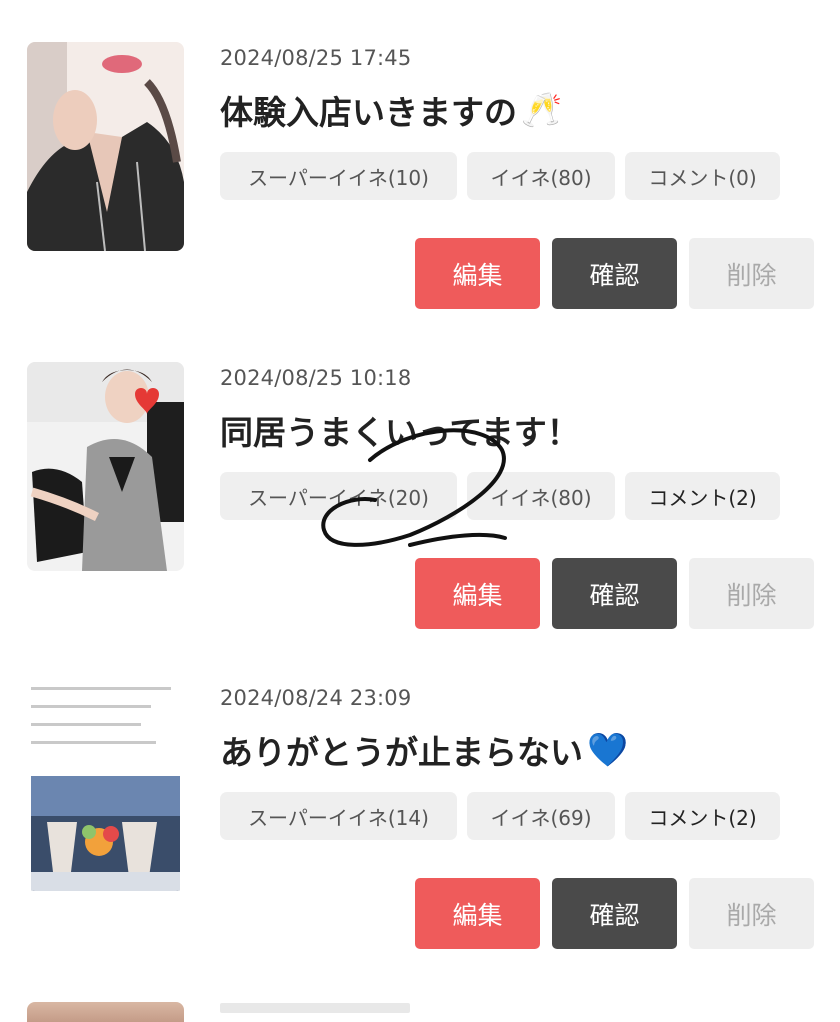 This screenshot has width=840, height=1022. What do you see at coordinates (401, 752) in the screenshot?
I see `post-title-text: ありがとうが止まらない` at bounding box center [401, 752].